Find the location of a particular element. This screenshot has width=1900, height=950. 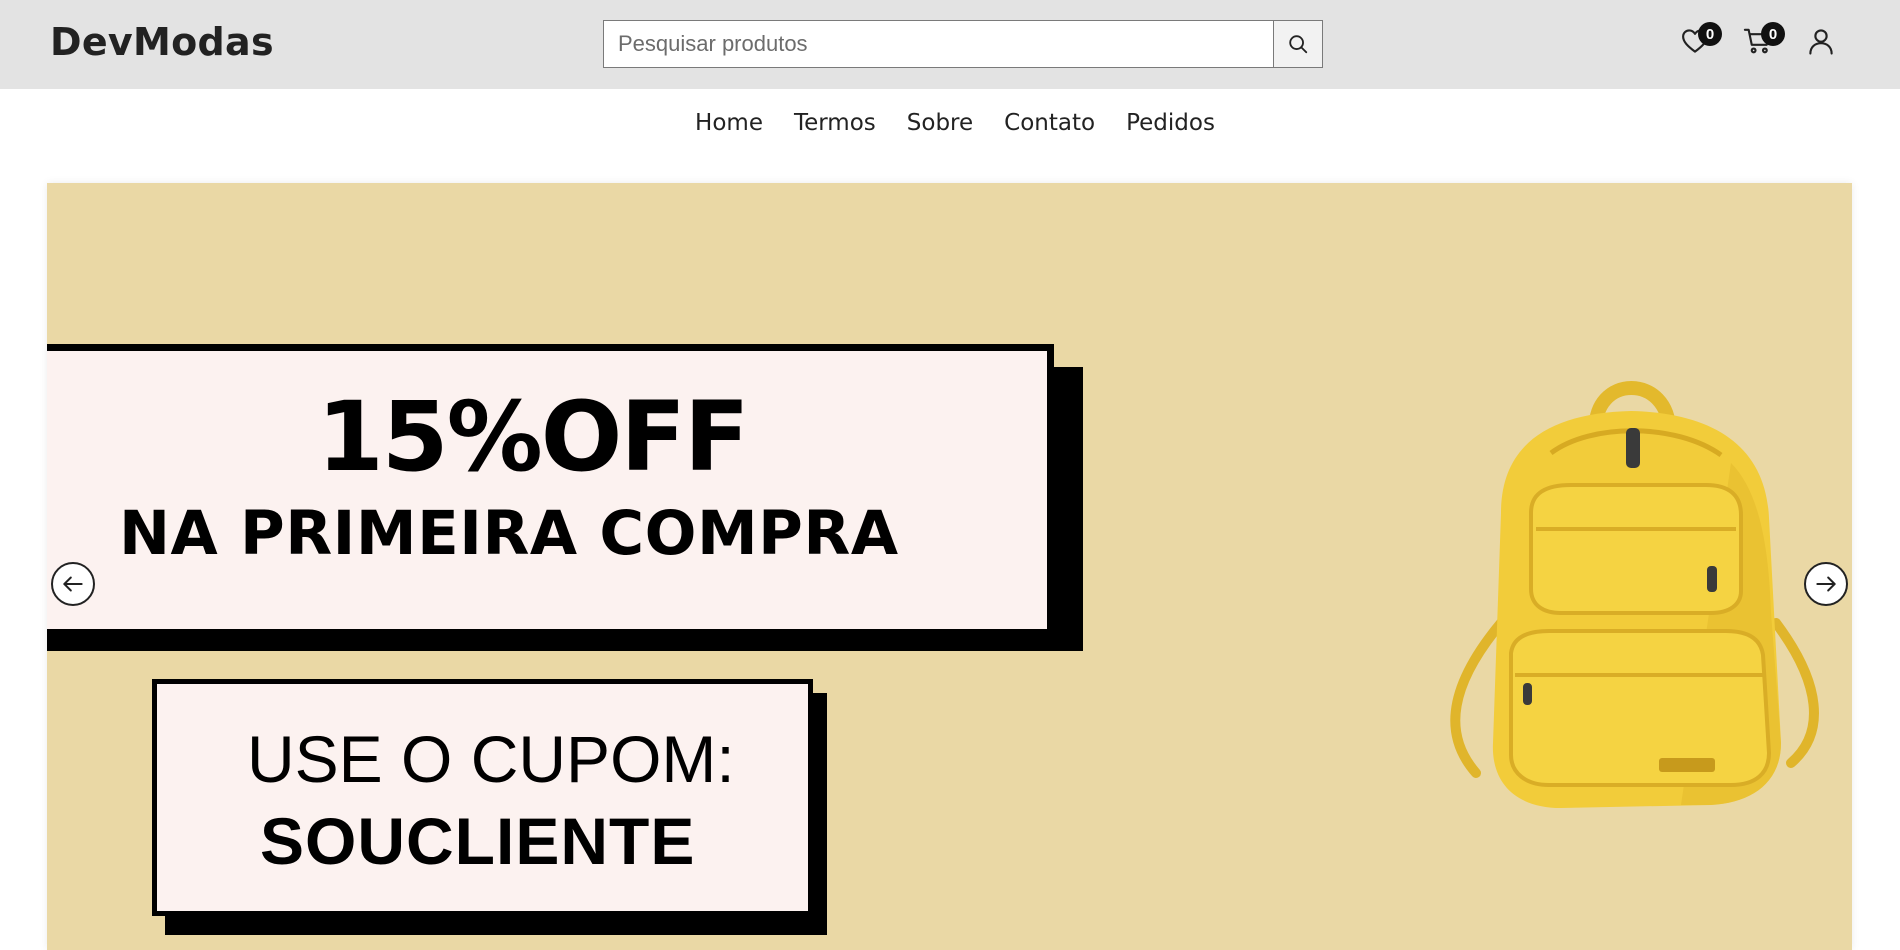

user-icon is located at coordinates (1821, 42).